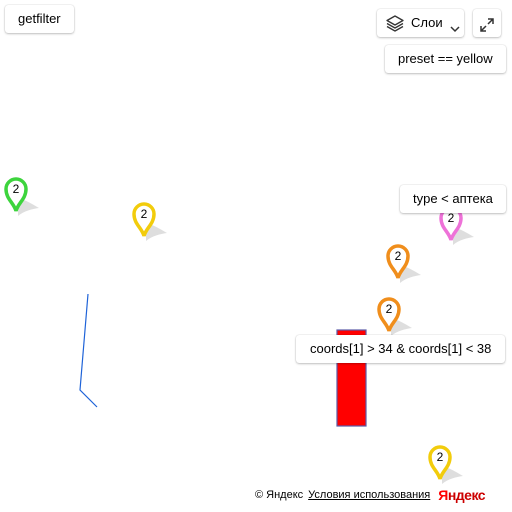 The height and width of the screenshot is (512, 512). I want to click on expand-icon, so click(487, 23).